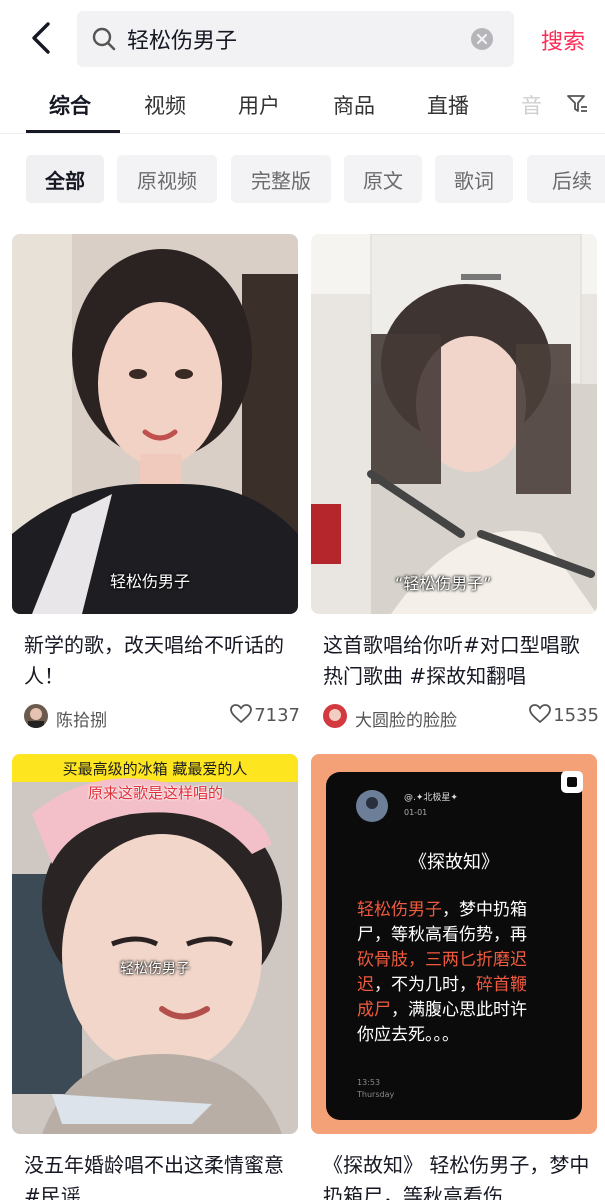  I want to click on post-text: 尸，等秋高看伤势，再, so click(442, 935).